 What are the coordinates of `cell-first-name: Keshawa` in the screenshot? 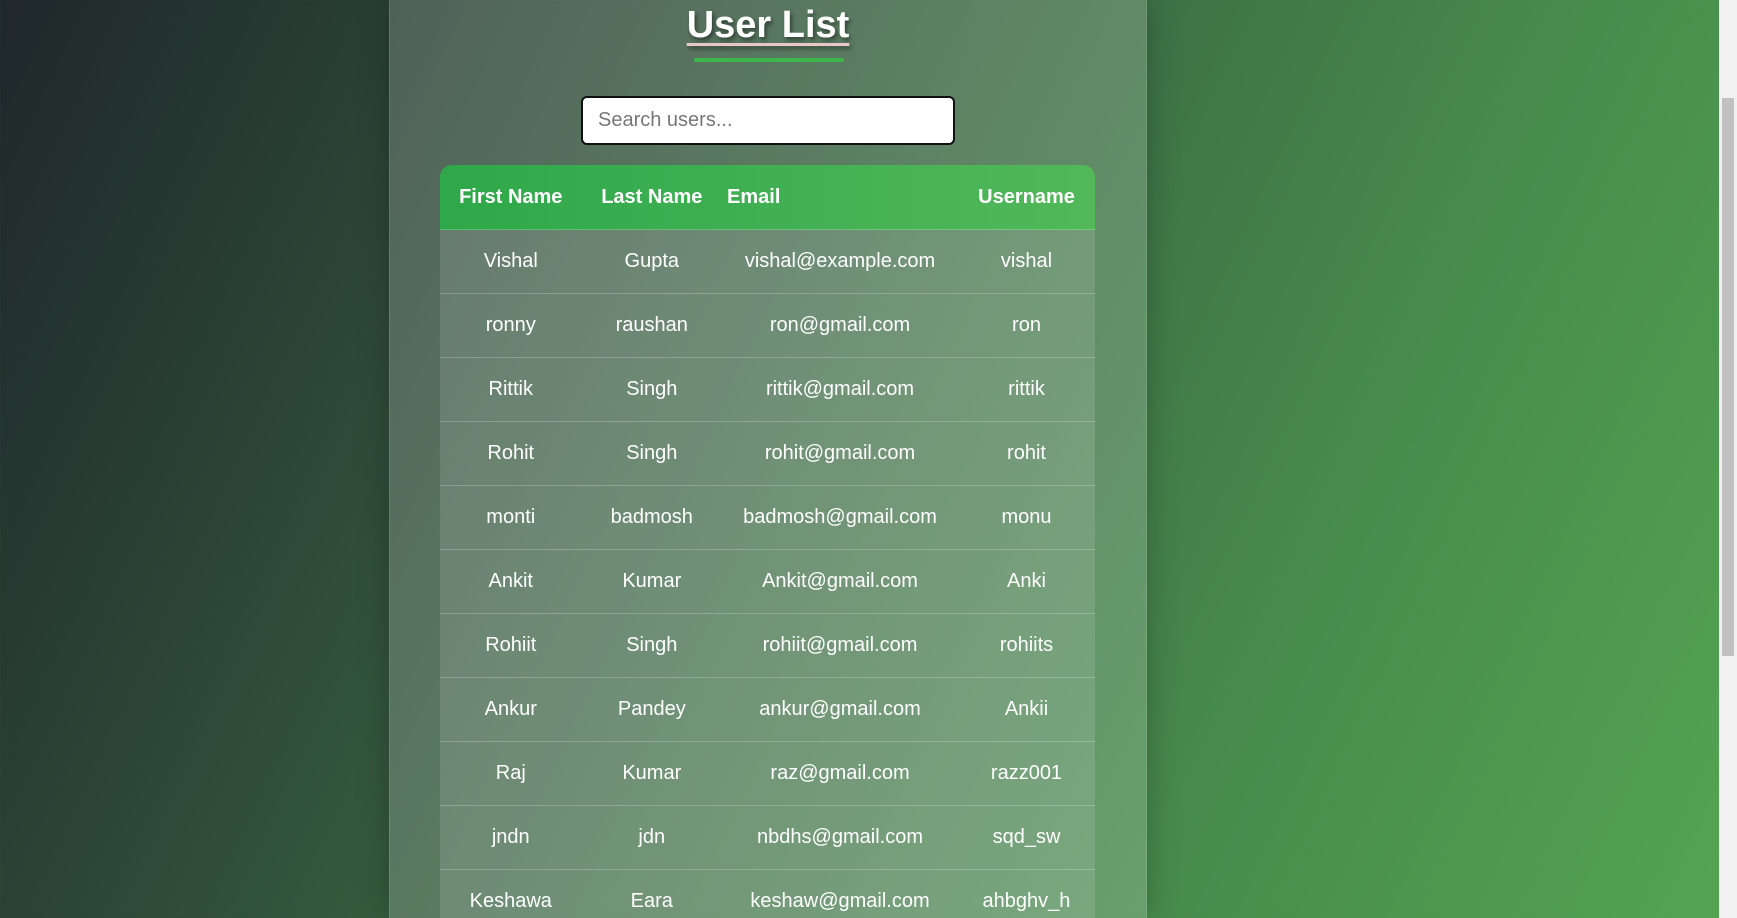 It's located at (511, 893).